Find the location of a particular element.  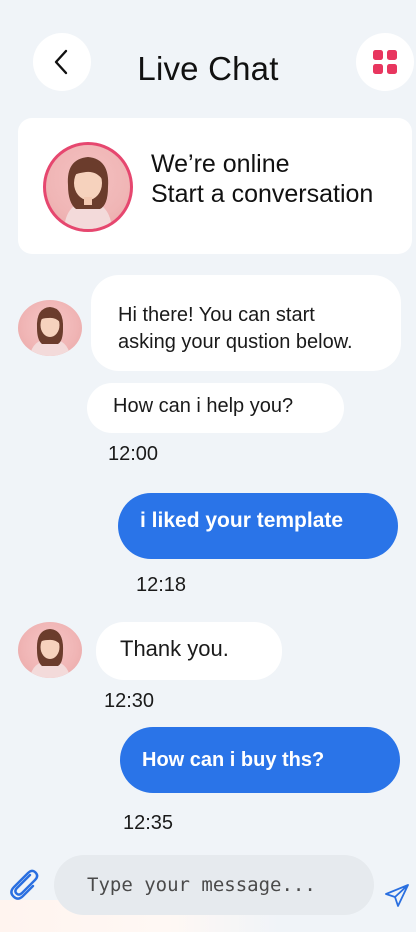

message-timestamp: 12:30 is located at coordinates (129, 701).